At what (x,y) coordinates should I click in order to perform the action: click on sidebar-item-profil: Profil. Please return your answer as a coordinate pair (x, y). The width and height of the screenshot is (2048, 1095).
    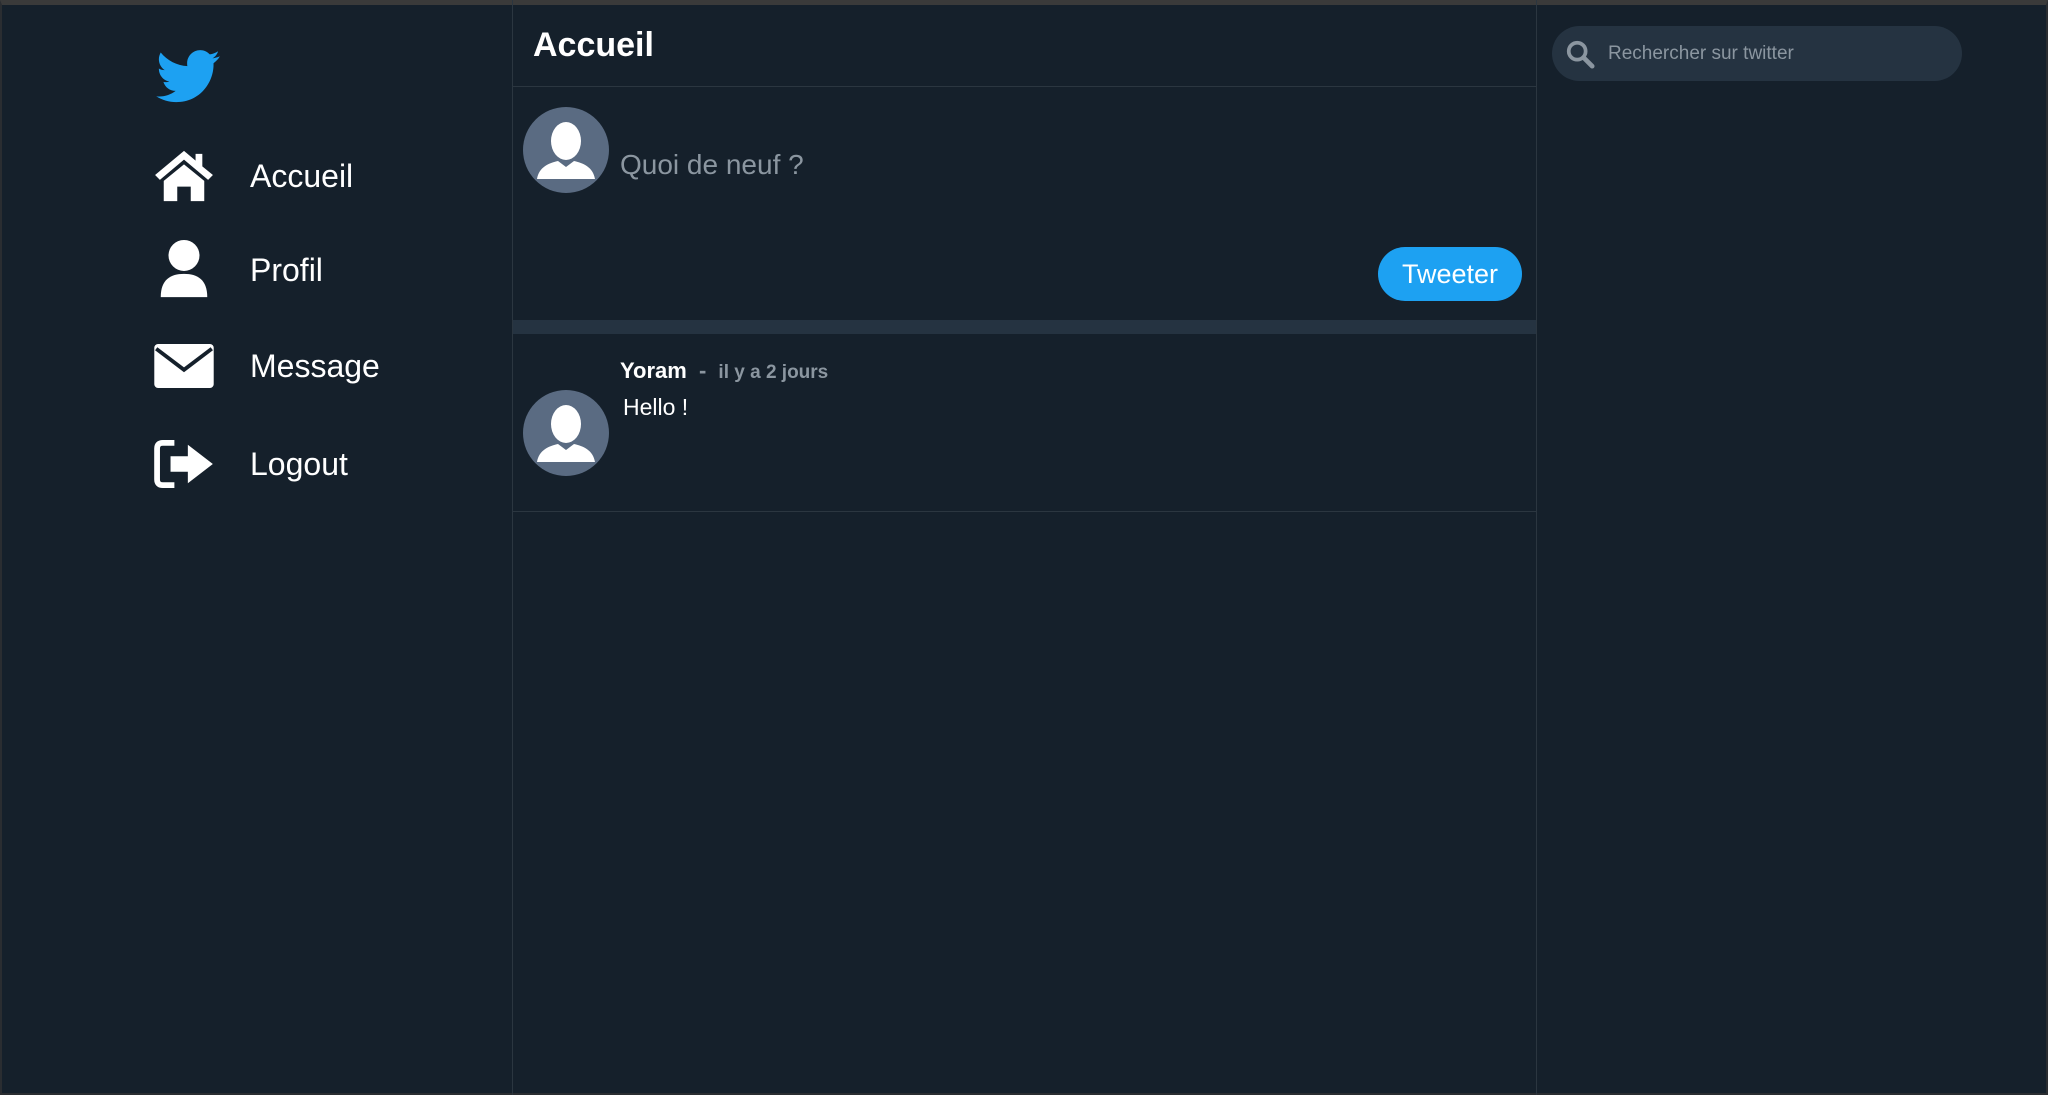
    Looking at the image, I should click on (237, 270).